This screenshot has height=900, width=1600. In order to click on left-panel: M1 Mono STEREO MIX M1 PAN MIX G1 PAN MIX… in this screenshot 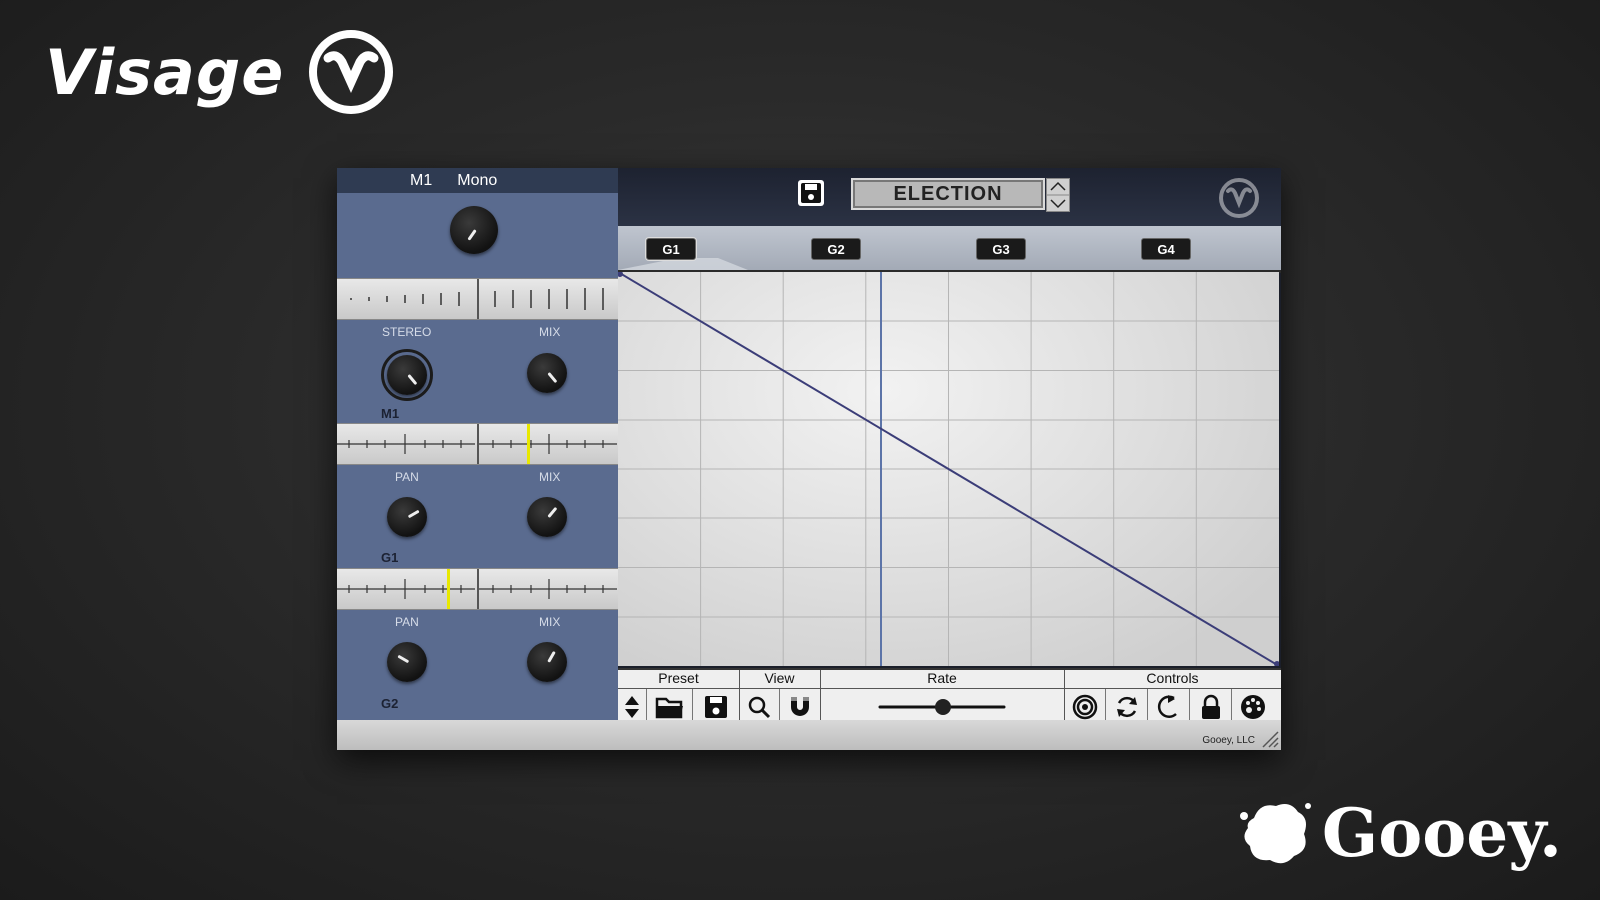, I will do `click(477, 444)`.